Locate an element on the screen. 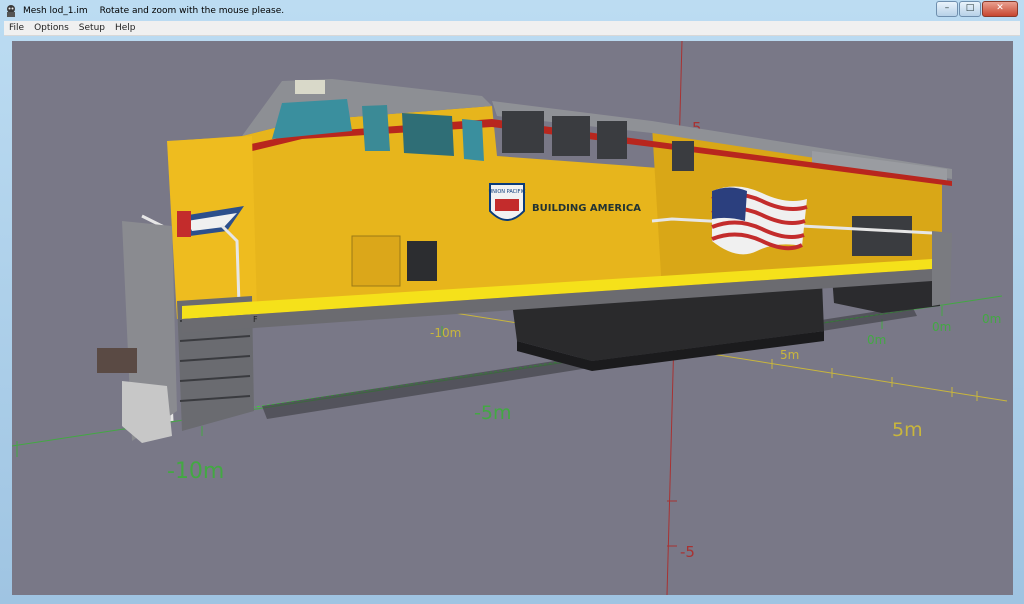 The height and width of the screenshot is (604, 1024). menu-setup: Setup is located at coordinates (92, 28).